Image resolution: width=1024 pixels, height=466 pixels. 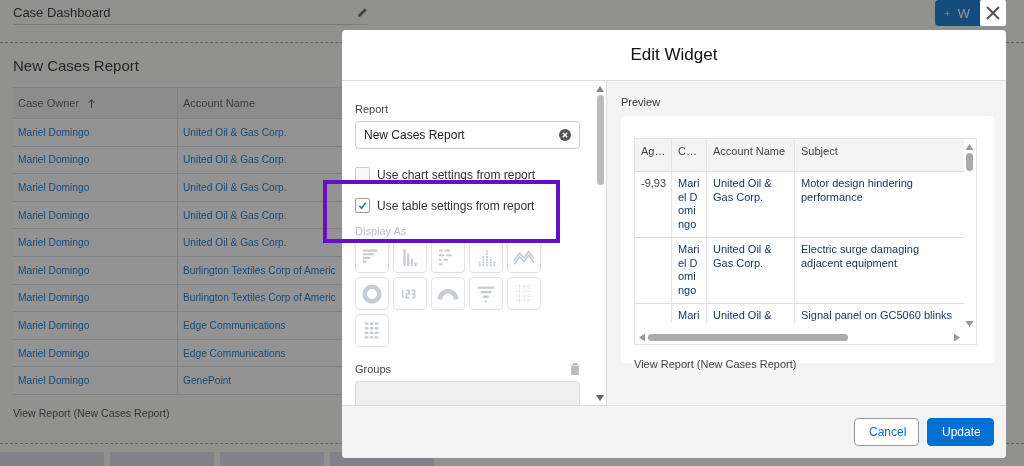 I want to click on dialog-button: Cancel, so click(x=886, y=432).